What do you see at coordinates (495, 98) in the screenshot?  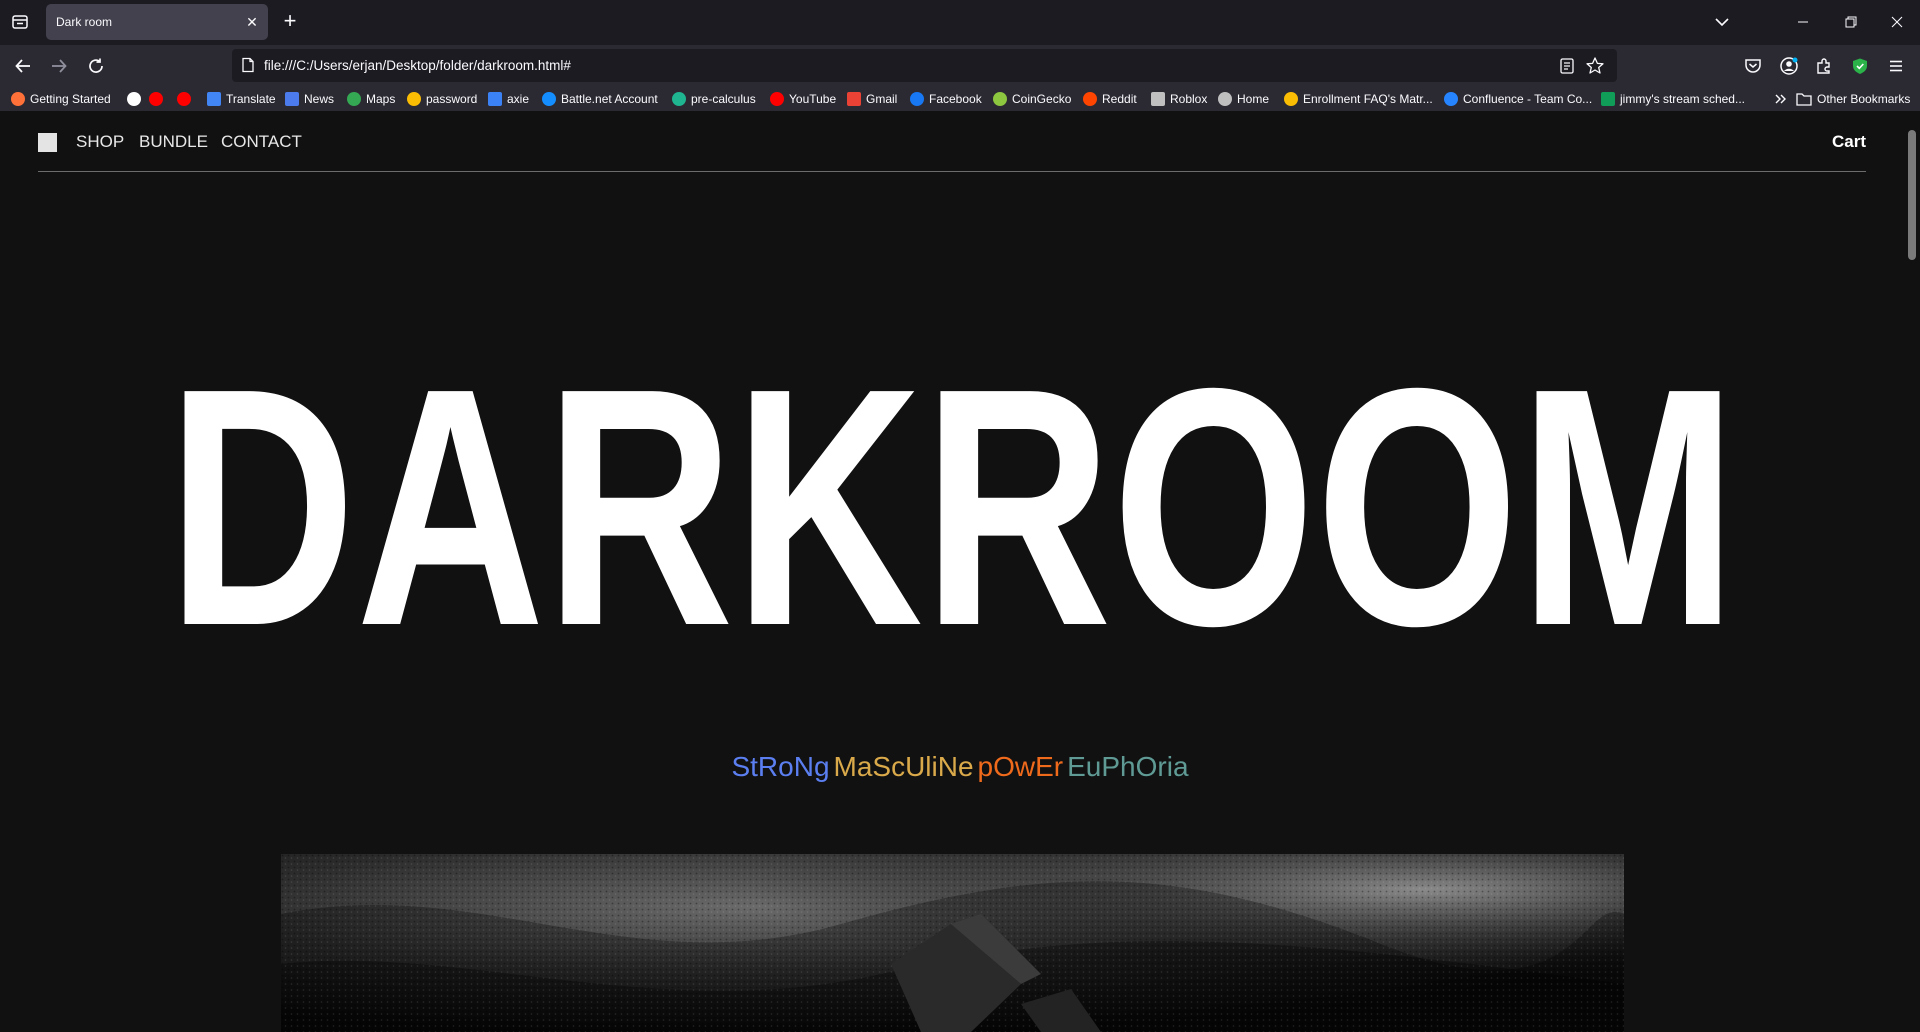 I see `axie-icon` at bounding box center [495, 98].